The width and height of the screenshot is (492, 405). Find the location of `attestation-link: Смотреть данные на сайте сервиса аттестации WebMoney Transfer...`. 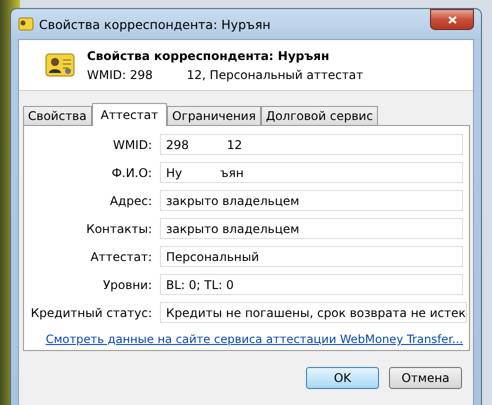

attestation-link: Смотреть данные на сайте сервиса аттестации WebMoney Transfer... is located at coordinates (254, 339).